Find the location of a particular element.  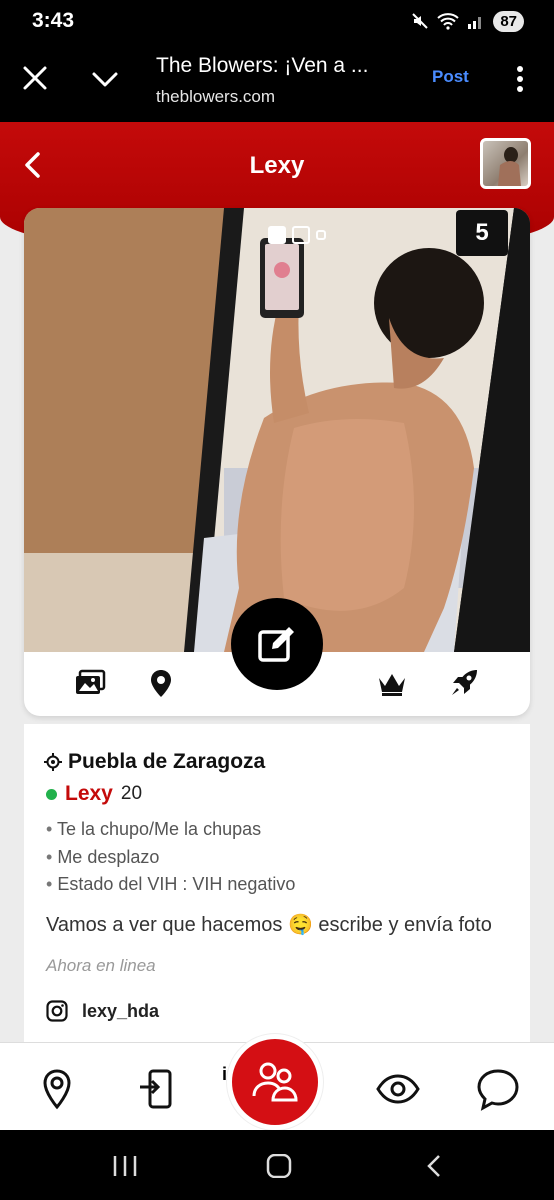

more-icon is located at coordinates (520, 79).